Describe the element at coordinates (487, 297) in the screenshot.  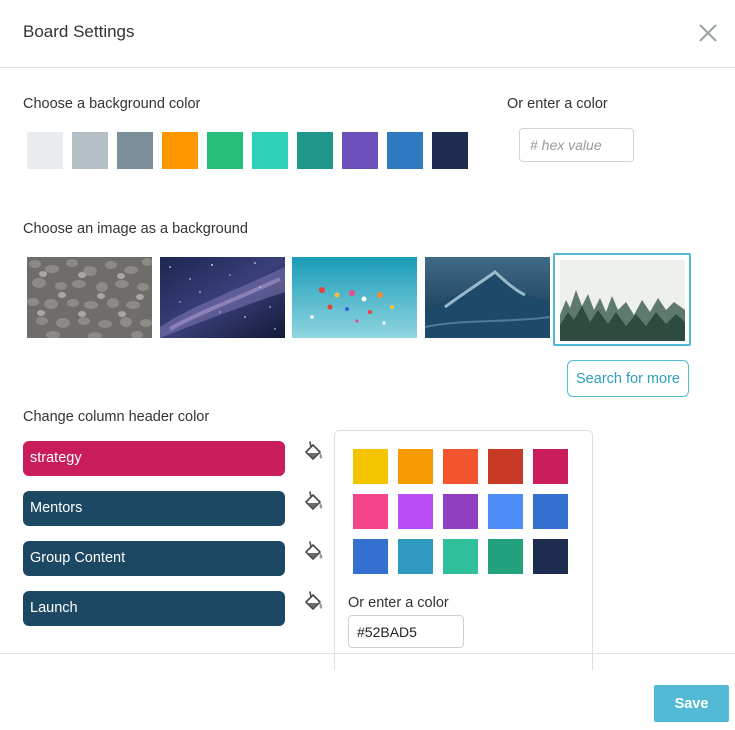
I see `image-thumb-ocean-wave` at that location.